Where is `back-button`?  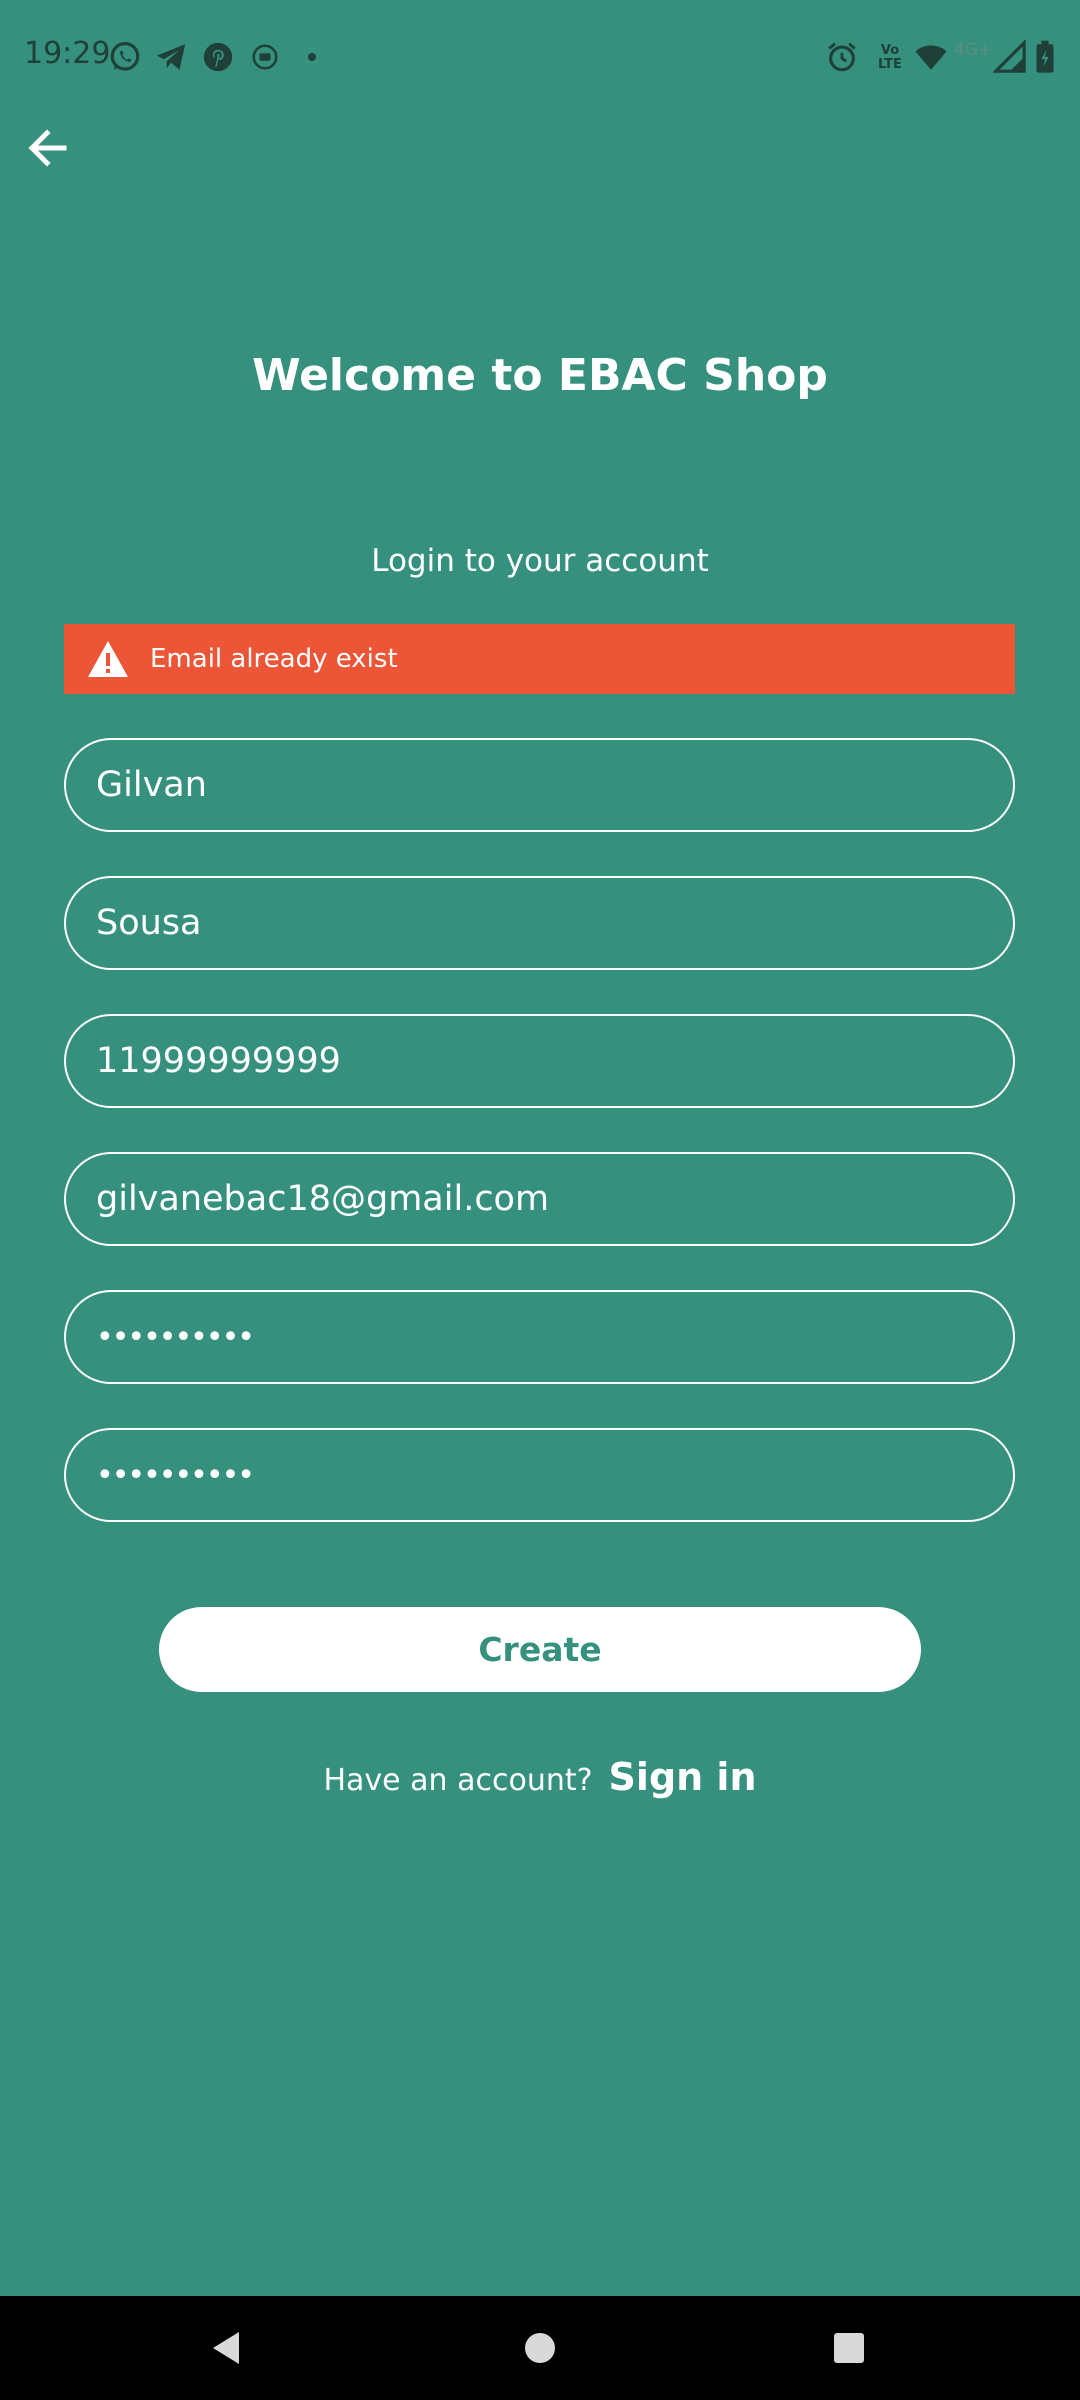 back-button is located at coordinates (48, 146).